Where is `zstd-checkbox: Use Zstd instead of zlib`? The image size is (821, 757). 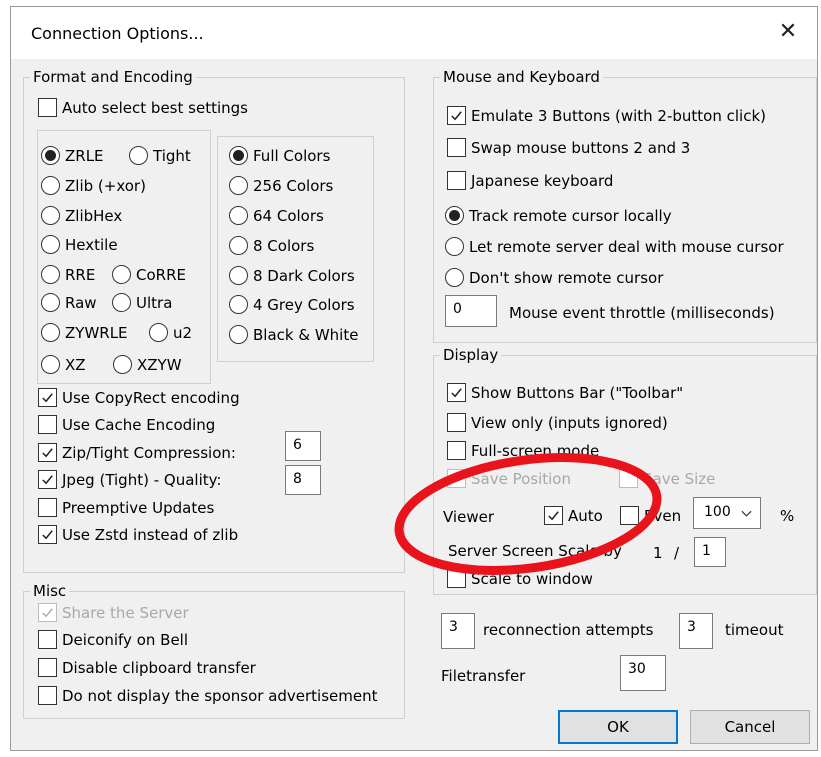
zstd-checkbox: Use Zstd instead of zlib is located at coordinates (138, 534).